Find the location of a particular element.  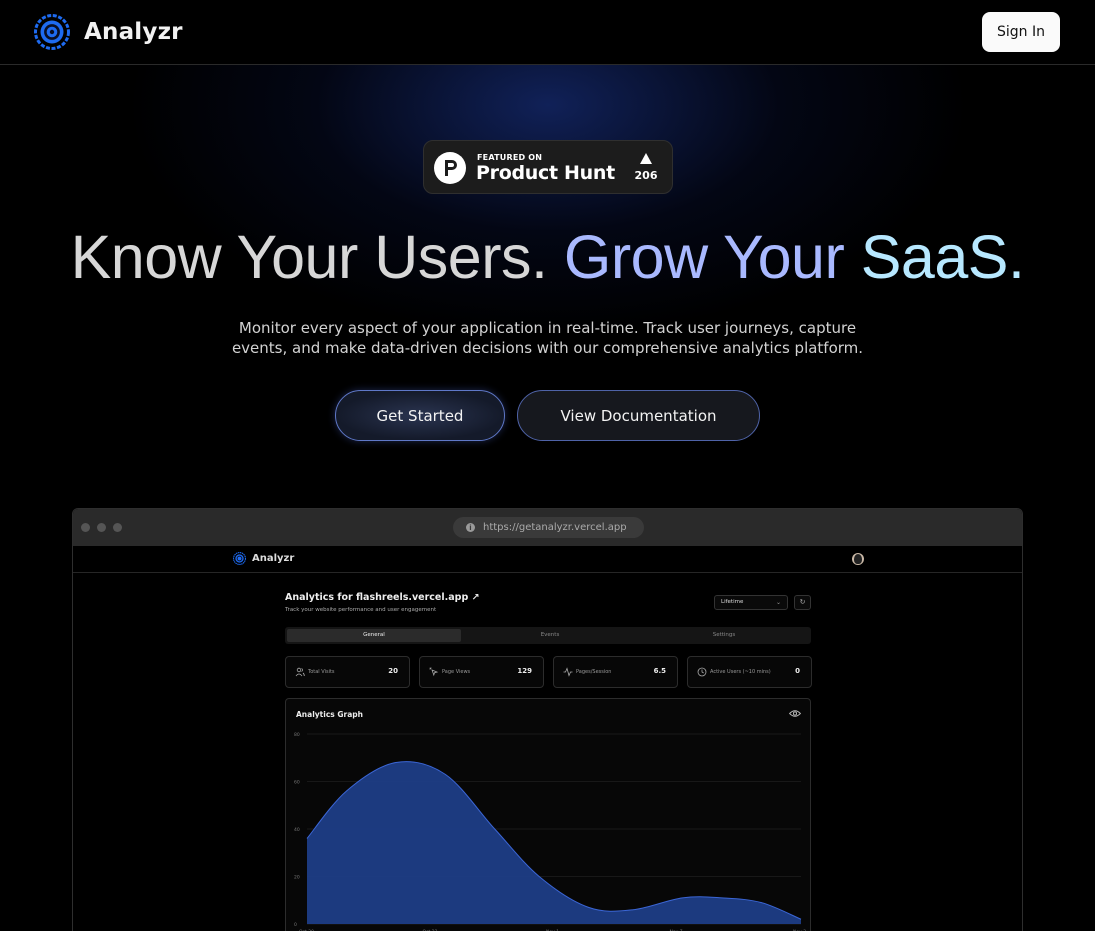

users-icon is located at coordinates (300, 672).